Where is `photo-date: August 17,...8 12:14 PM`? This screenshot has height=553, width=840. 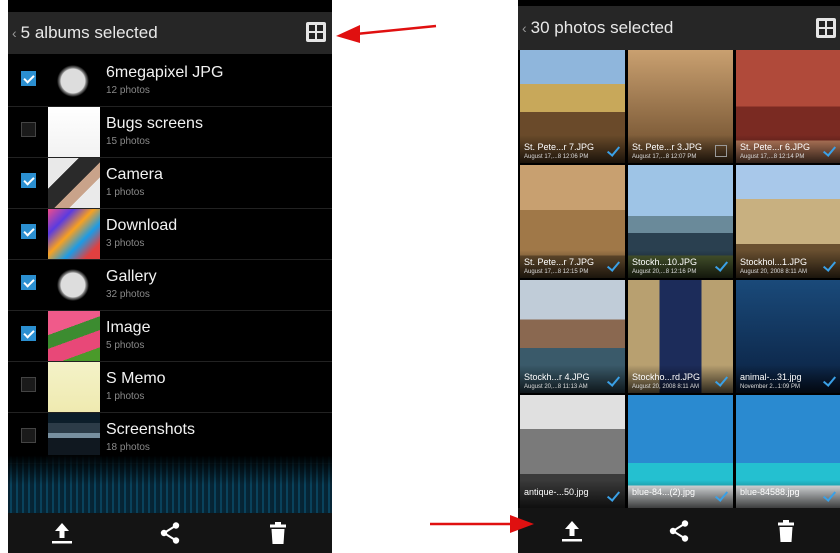 photo-date: August 17,...8 12:14 PM is located at coordinates (772, 157).